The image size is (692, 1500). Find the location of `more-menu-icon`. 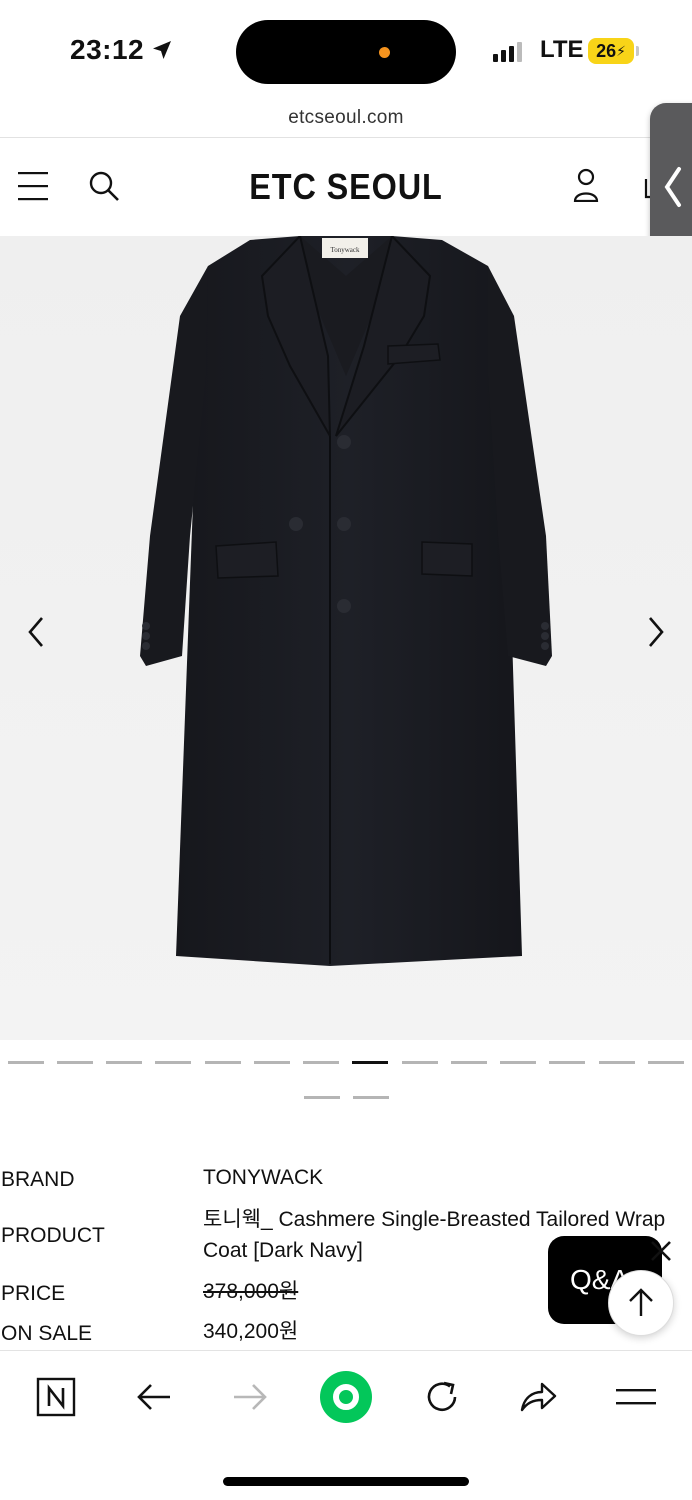

more-menu-icon is located at coordinates (636, 1397).